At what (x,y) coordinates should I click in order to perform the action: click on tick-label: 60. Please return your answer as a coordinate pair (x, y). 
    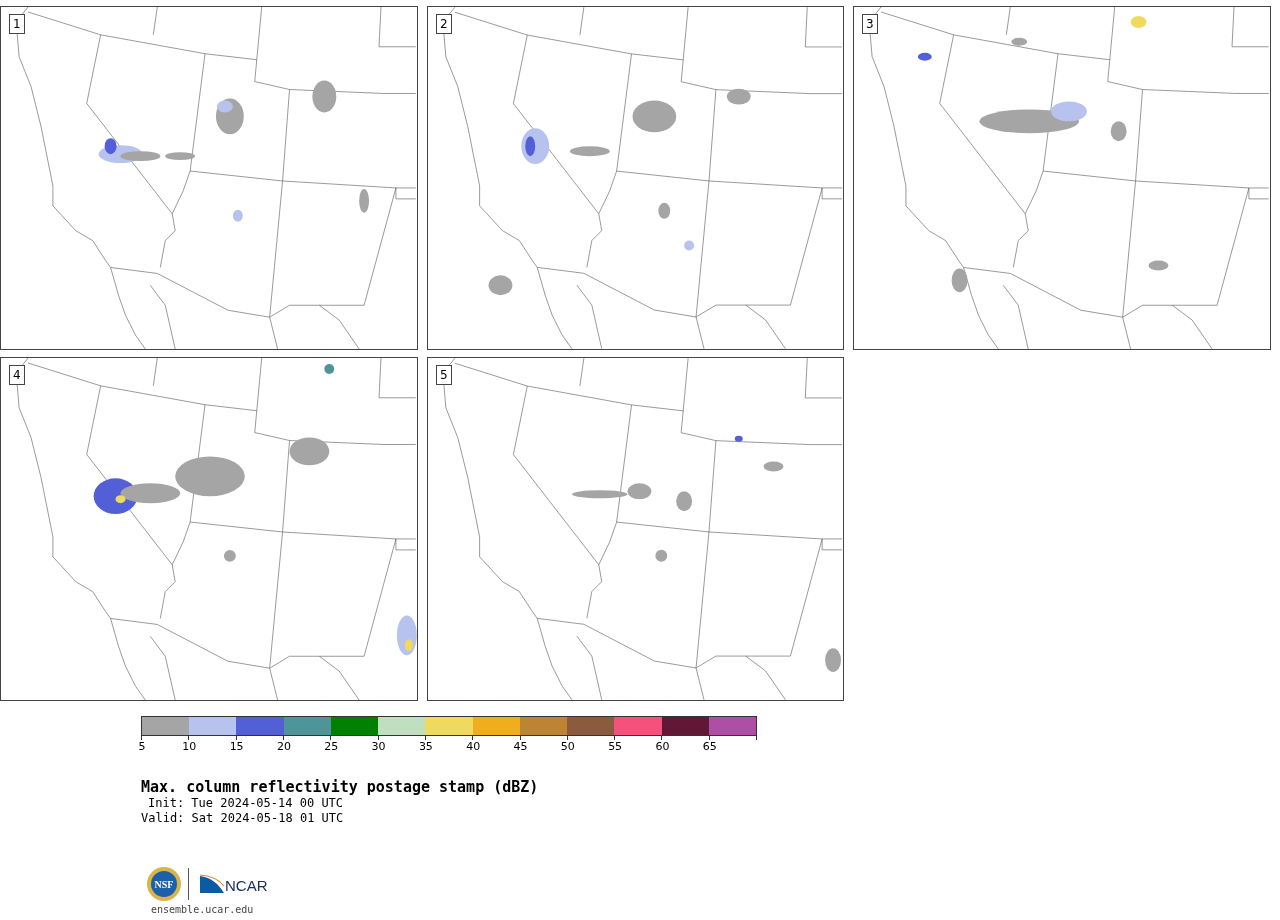
    Looking at the image, I should click on (662, 746).